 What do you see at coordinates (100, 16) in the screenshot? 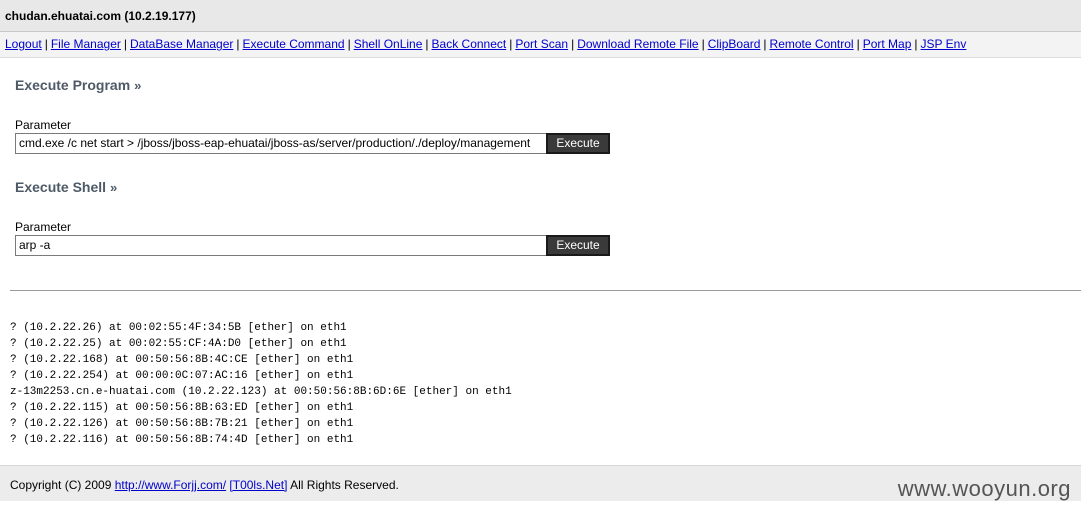
I see `host-title: chudan.ehuatai.com (10.2.19.177)` at bounding box center [100, 16].